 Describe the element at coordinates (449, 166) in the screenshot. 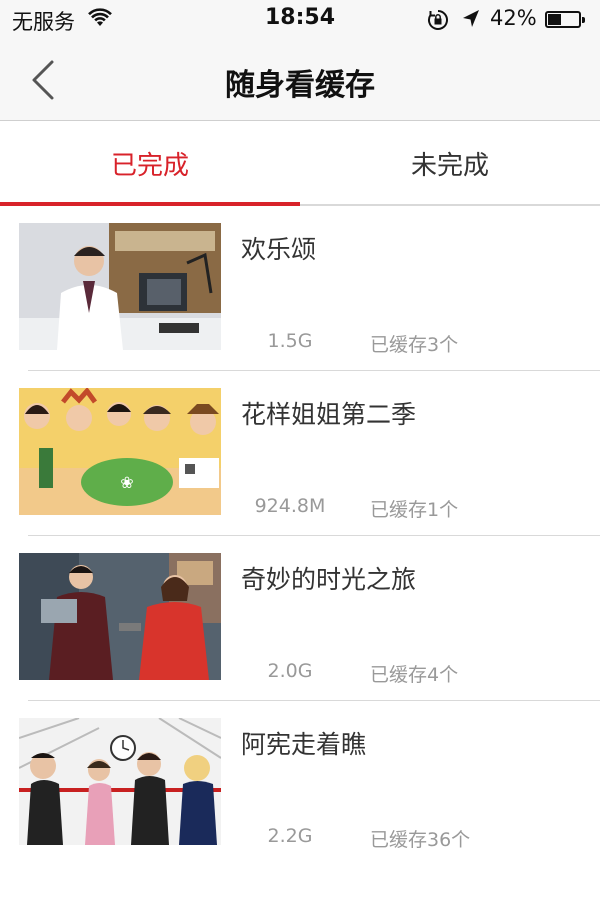

I see `tab-incomplete-label: 未完成` at that location.